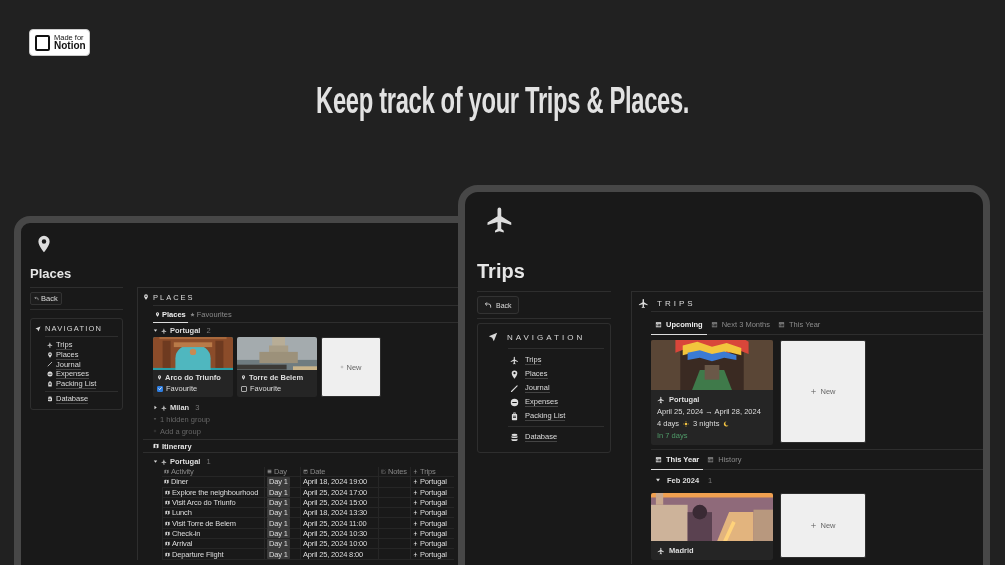 This screenshot has width=1005, height=565. Describe the element at coordinates (42, 42) in the screenshot. I see `logo-icon` at that location.